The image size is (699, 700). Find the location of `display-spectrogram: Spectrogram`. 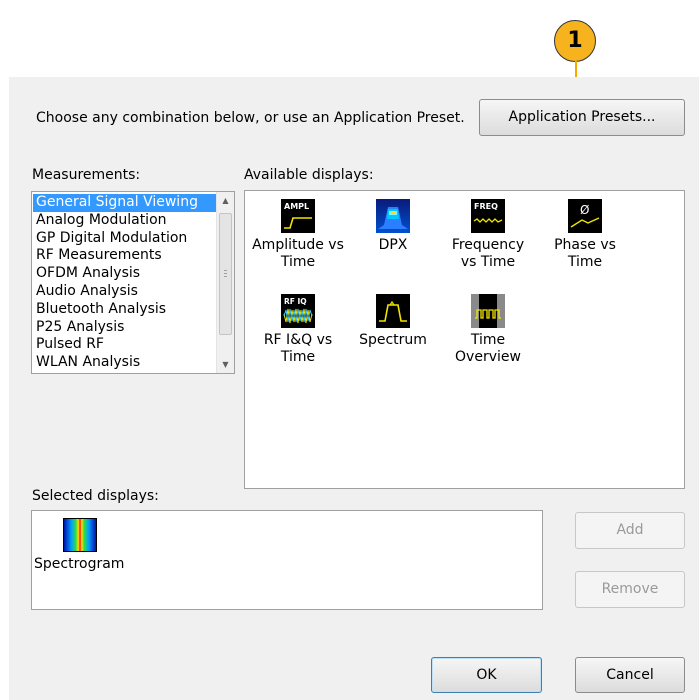

display-spectrogram: Spectrogram is located at coordinates (79, 545).